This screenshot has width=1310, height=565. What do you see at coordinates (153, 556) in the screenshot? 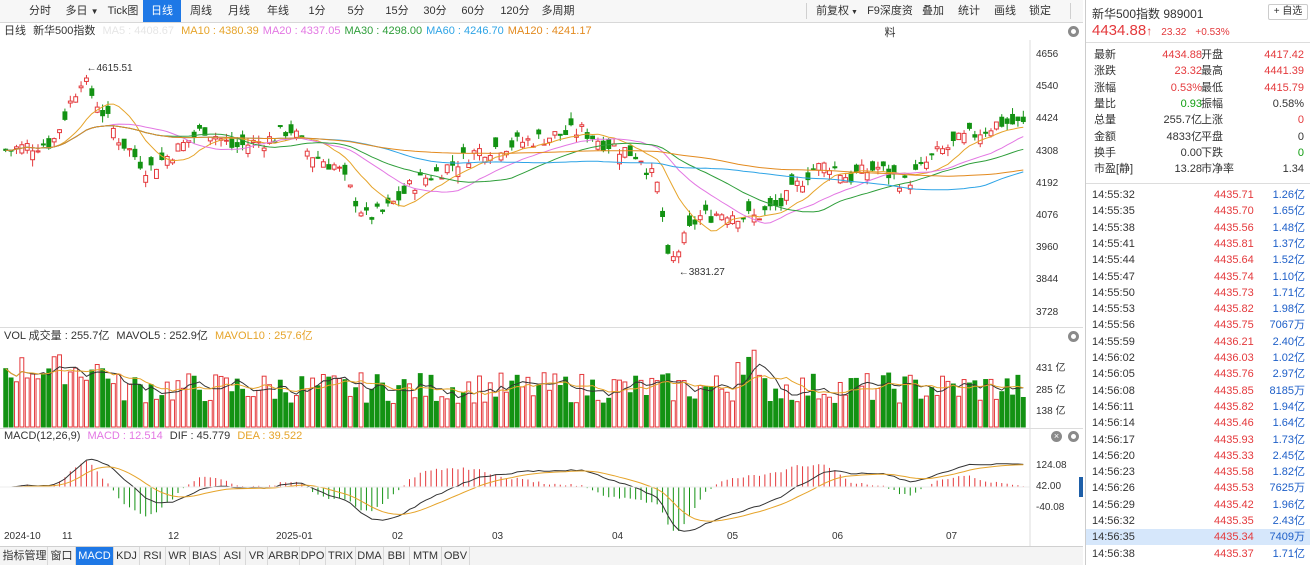
I see `indicator-tab-rsi: RSI` at bounding box center [153, 556].